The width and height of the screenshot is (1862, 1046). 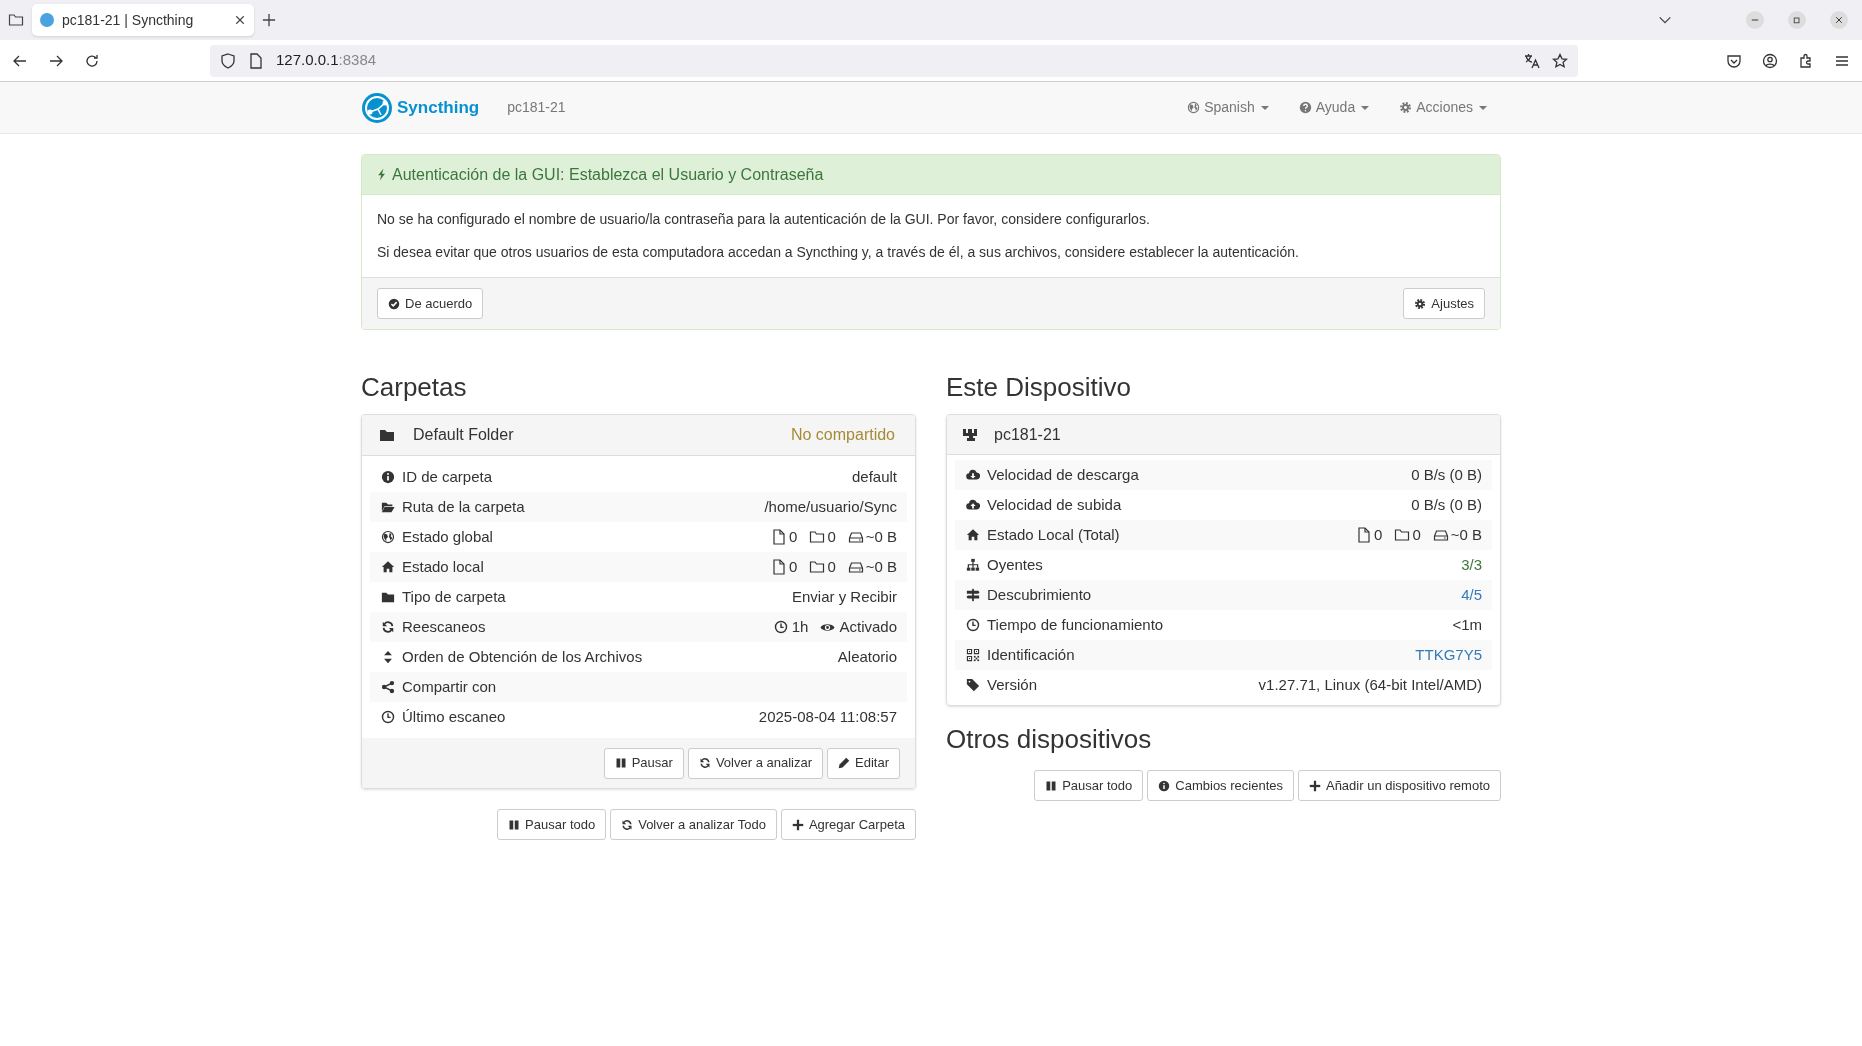 I want to click on refresh-icon, so click(x=627, y=824).